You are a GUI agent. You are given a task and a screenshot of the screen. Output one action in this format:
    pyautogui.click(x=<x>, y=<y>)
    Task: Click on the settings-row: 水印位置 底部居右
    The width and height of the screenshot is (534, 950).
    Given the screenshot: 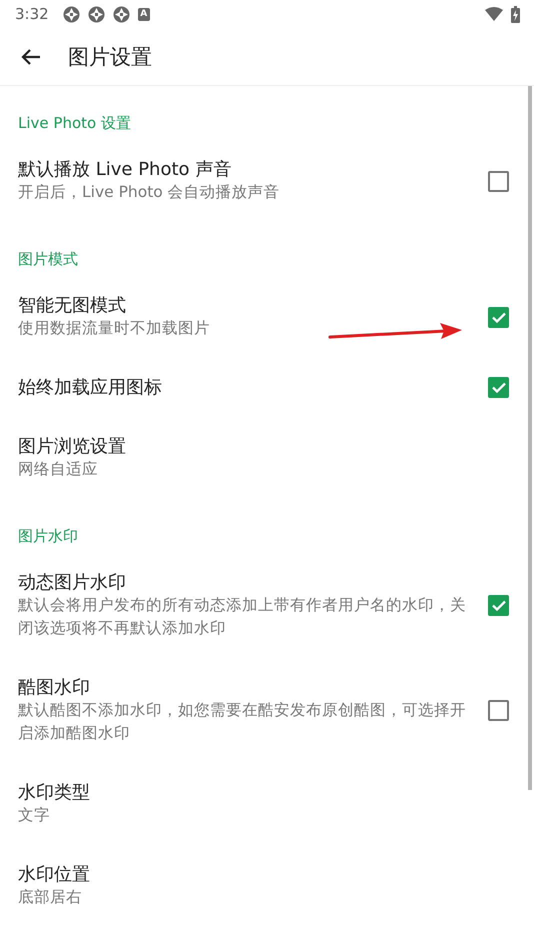 What is the action you would take?
    pyautogui.click(x=267, y=886)
    